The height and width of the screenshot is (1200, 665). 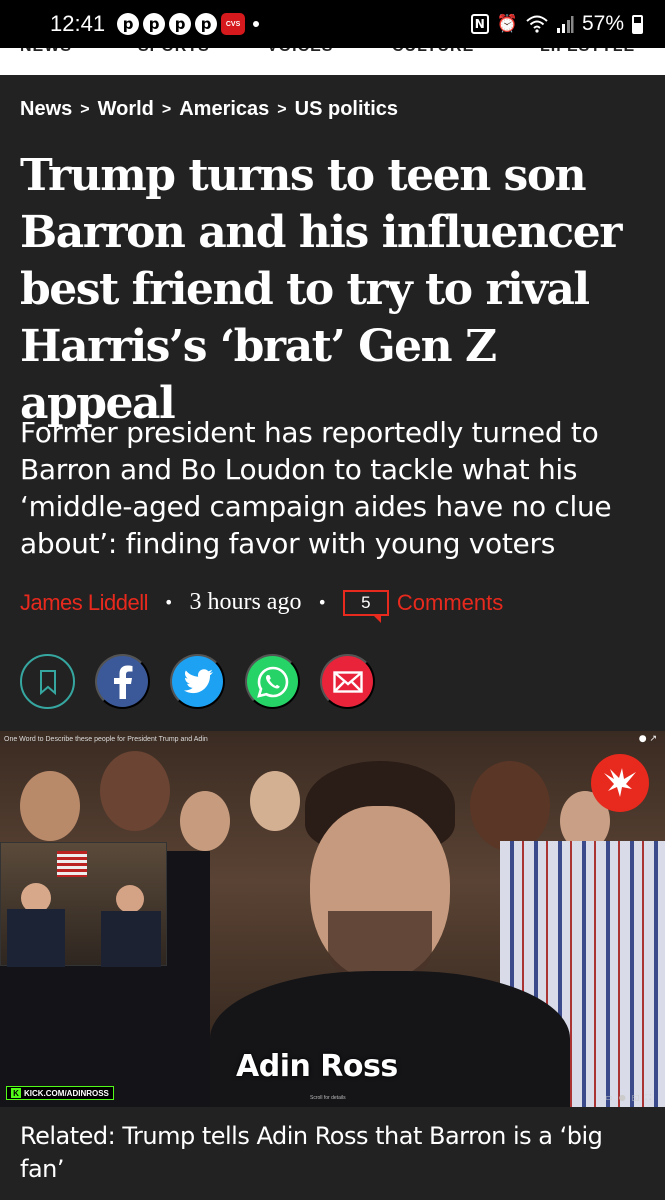 I want to click on email-icon, so click(x=347, y=681).